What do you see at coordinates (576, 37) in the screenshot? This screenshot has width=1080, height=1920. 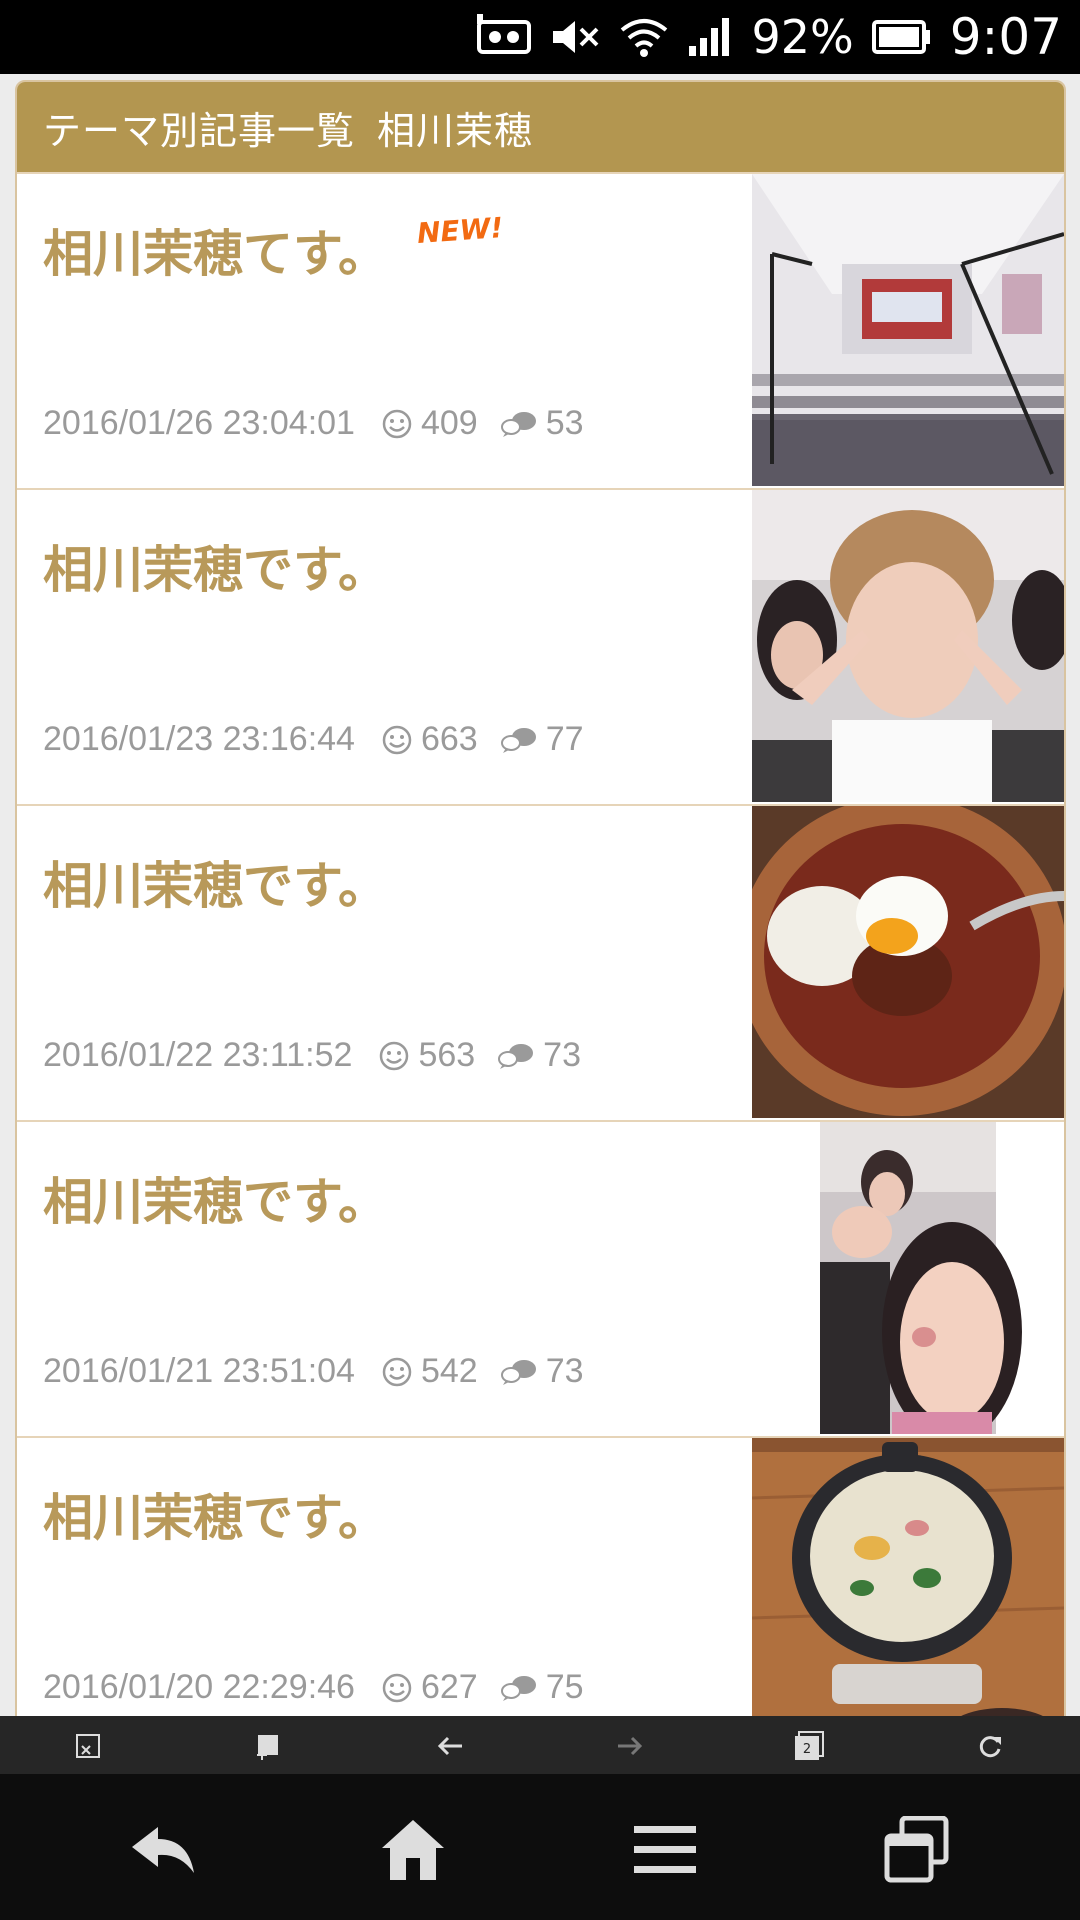 I see `mute-icon` at bounding box center [576, 37].